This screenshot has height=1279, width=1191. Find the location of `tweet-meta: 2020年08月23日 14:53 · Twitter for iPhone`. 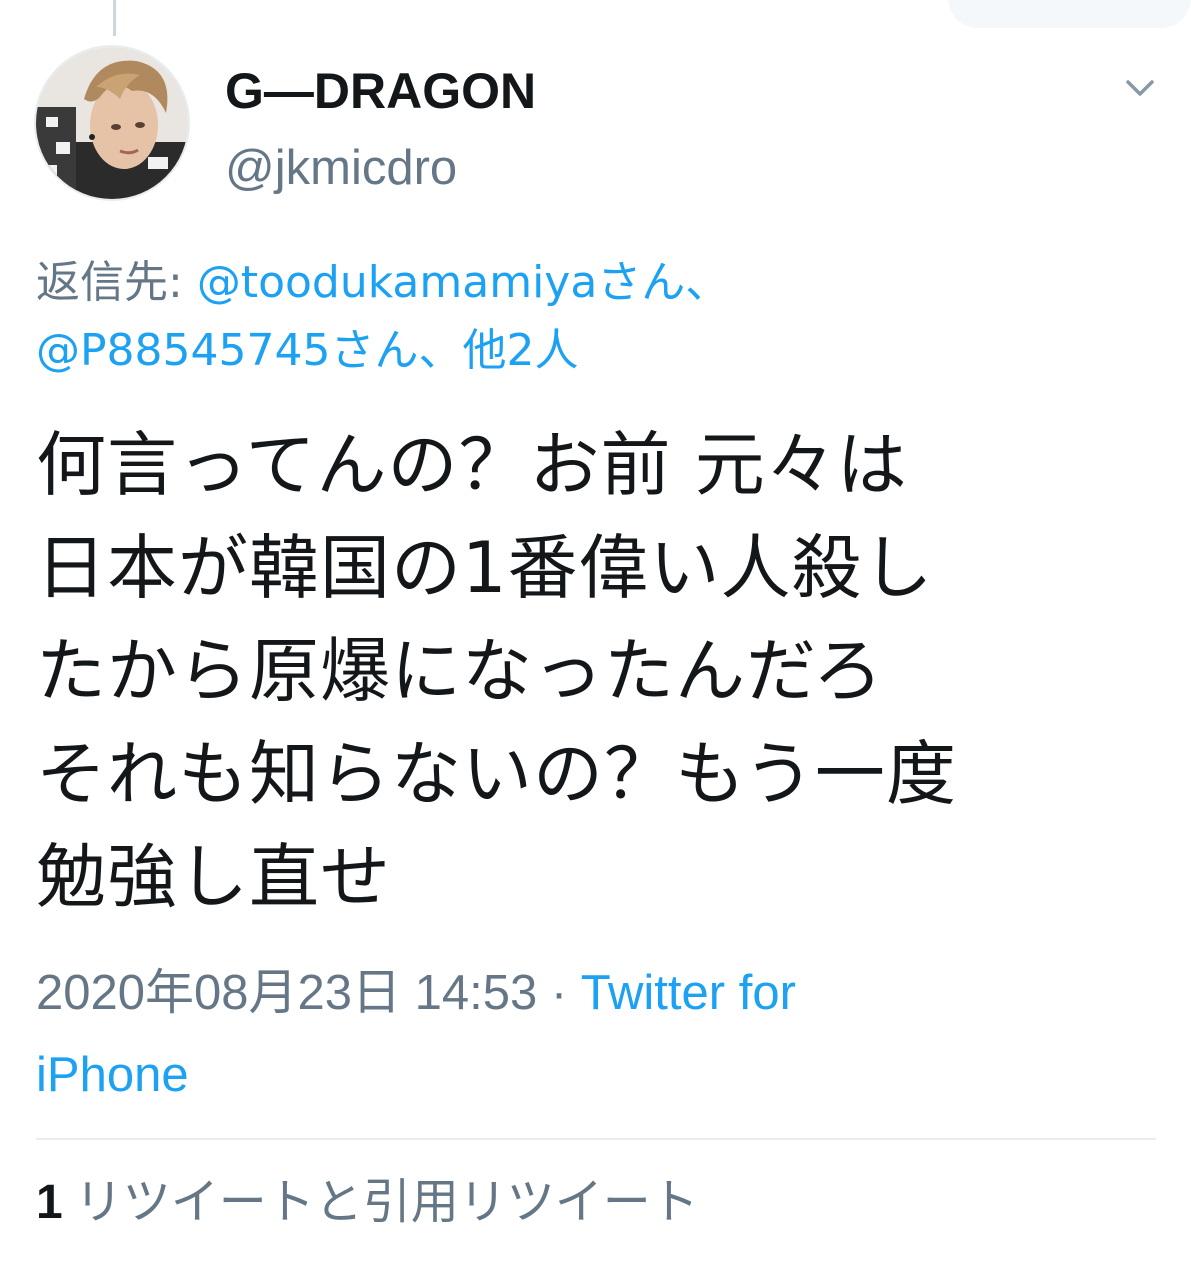

tweet-meta: 2020年08月23日 14:53 · Twitter for iPhone is located at coordinates (596, 1034).